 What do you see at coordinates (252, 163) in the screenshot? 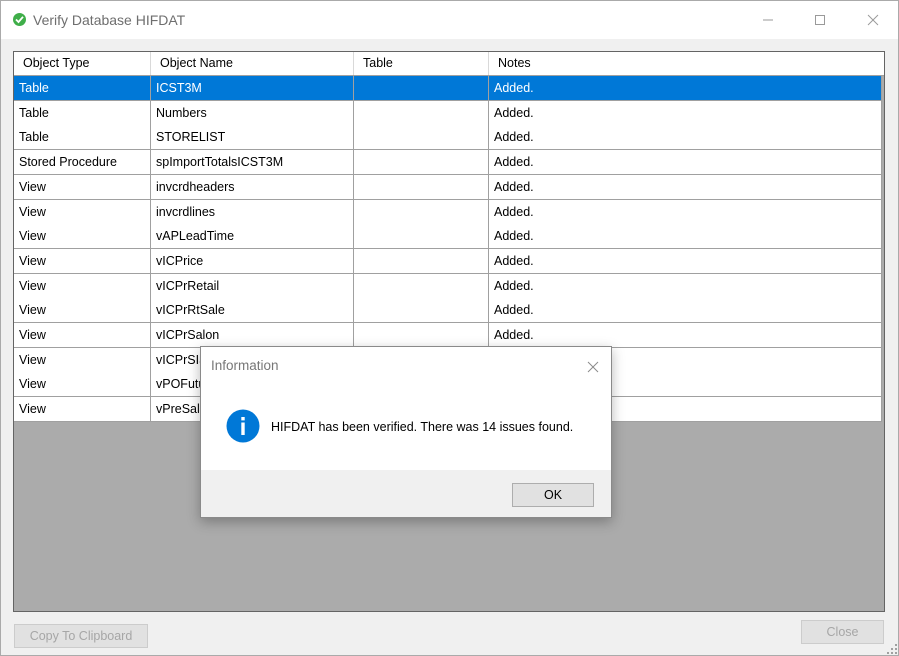
I see `cell-object-name: spImportTotalsICST3M` at bounding box center [252, 163].